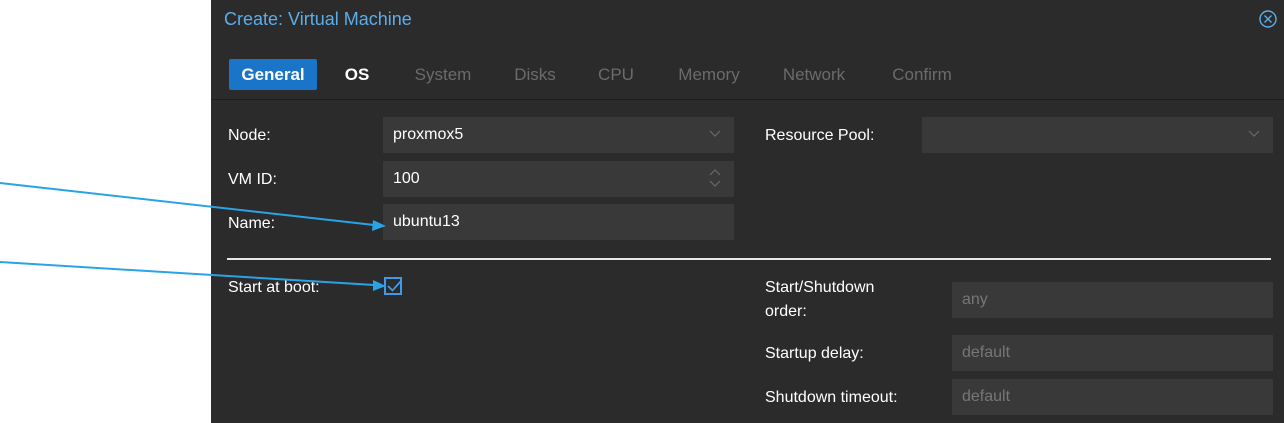  What do you see at coordinates (986, 352) in the screenshot?
I see `startup-delay-placeholder: default` at bounding box center [986, 352].